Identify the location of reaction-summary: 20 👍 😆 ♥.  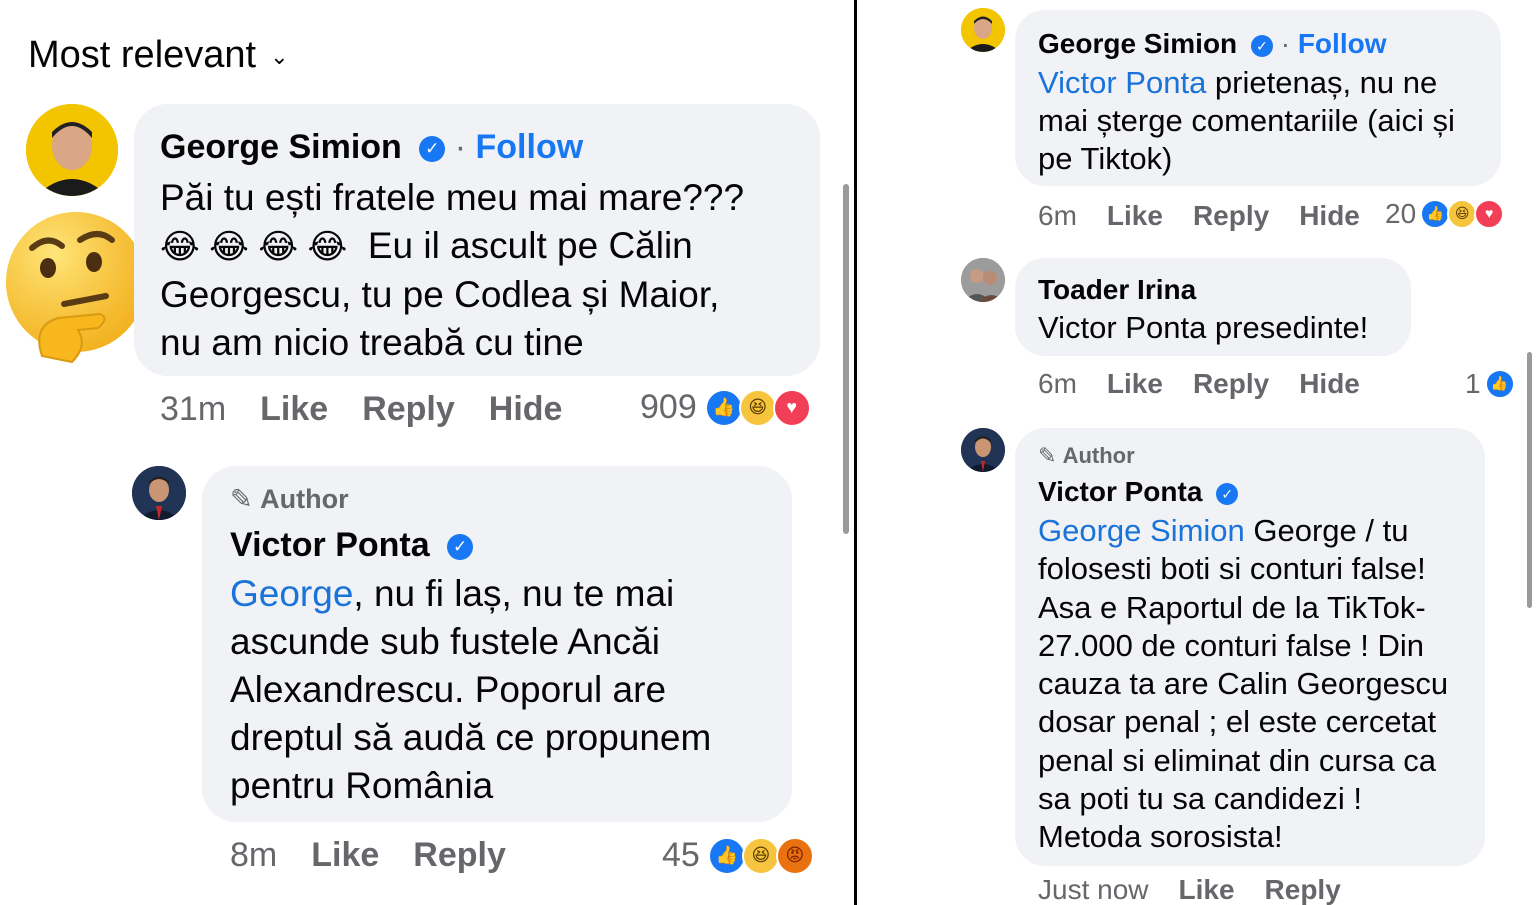
(1445, 214).